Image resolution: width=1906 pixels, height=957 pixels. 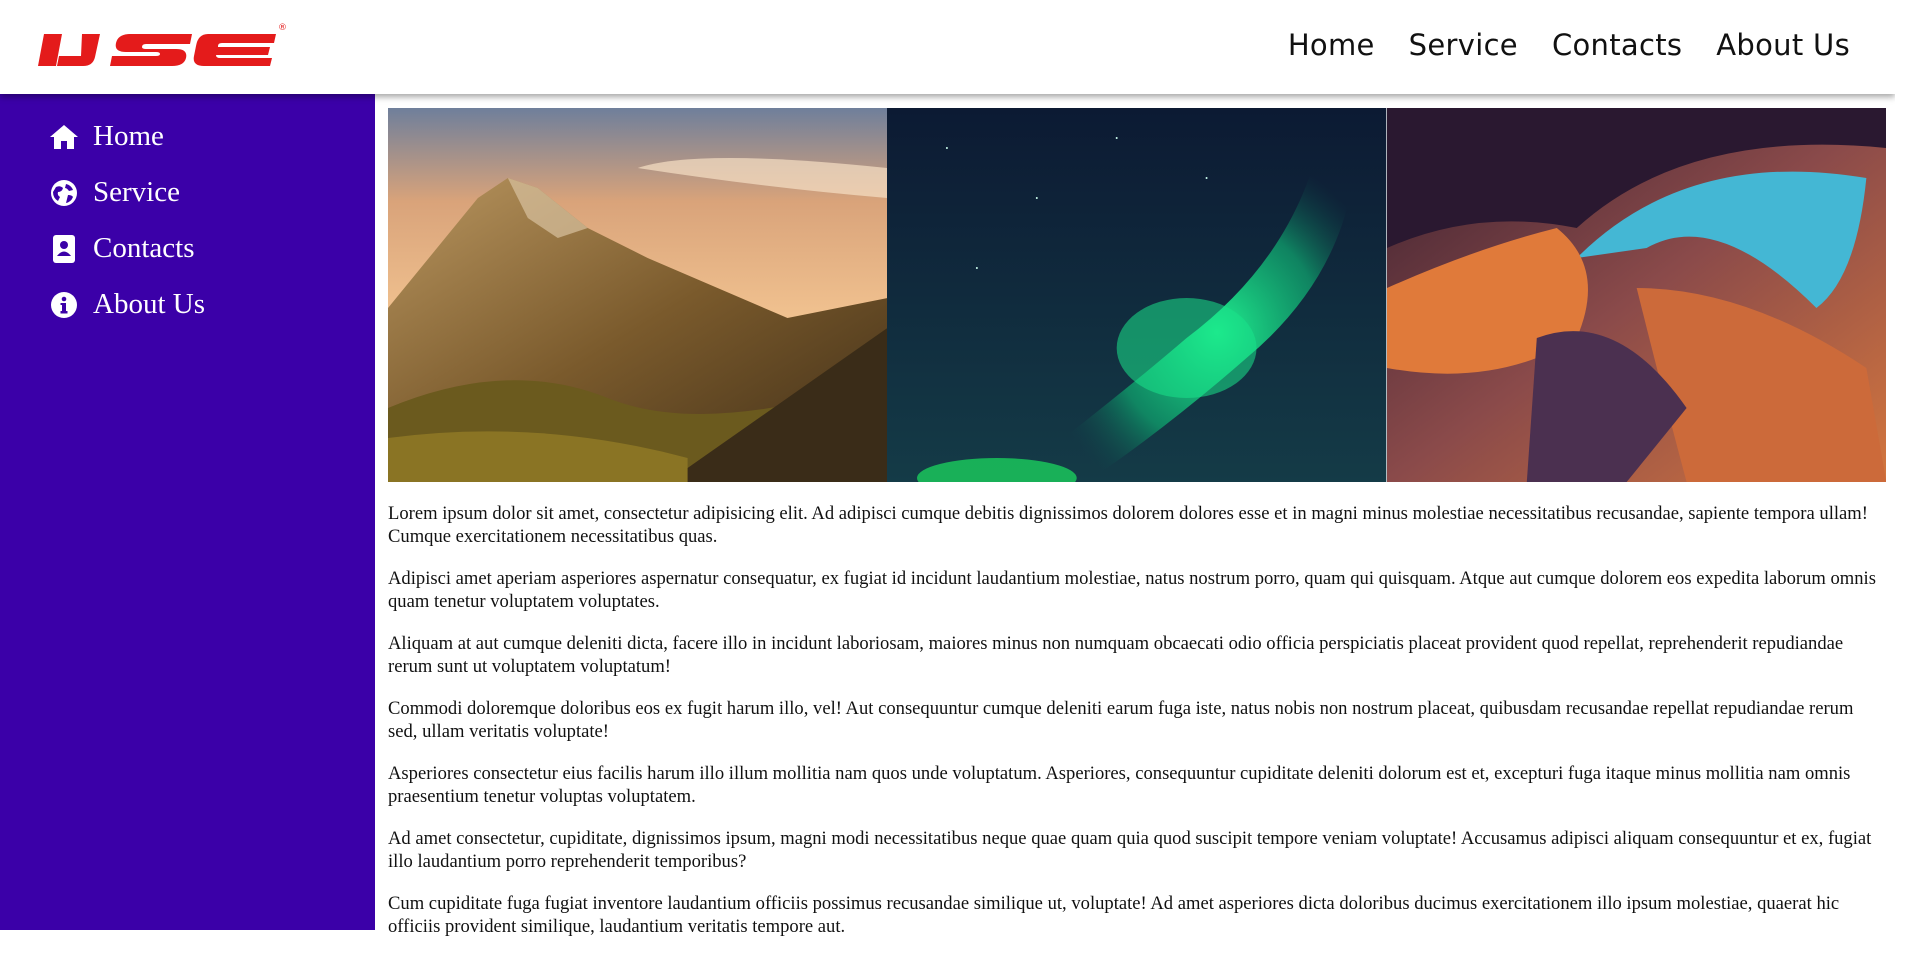 I want to click on photo-sandstone-canyon, so click(x=1636, y=295).